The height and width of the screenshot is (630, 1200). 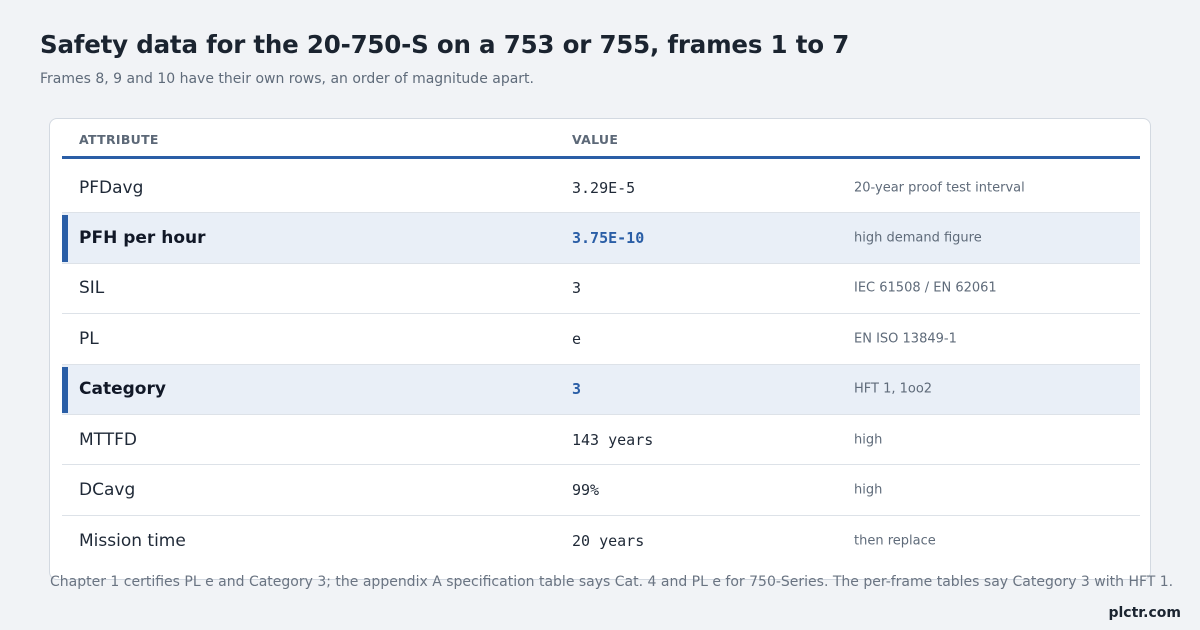 I want to click on table-row: MTTFD 143 years high, so click(x=601, y=440).